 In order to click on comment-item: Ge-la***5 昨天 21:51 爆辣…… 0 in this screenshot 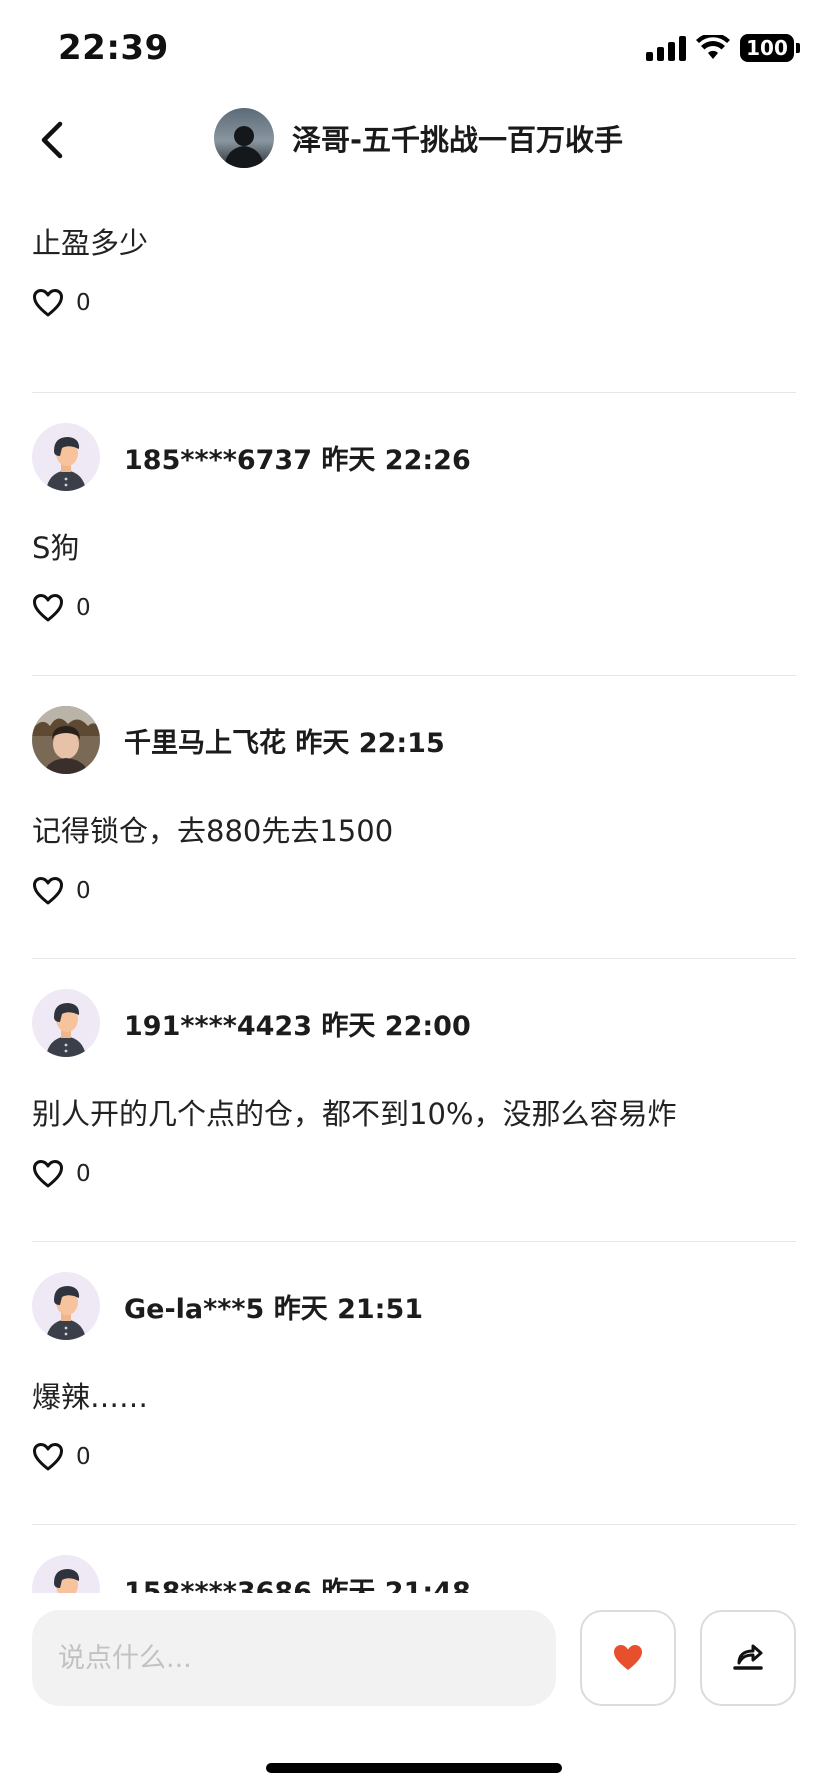, I will do `click(414, 1383)`.